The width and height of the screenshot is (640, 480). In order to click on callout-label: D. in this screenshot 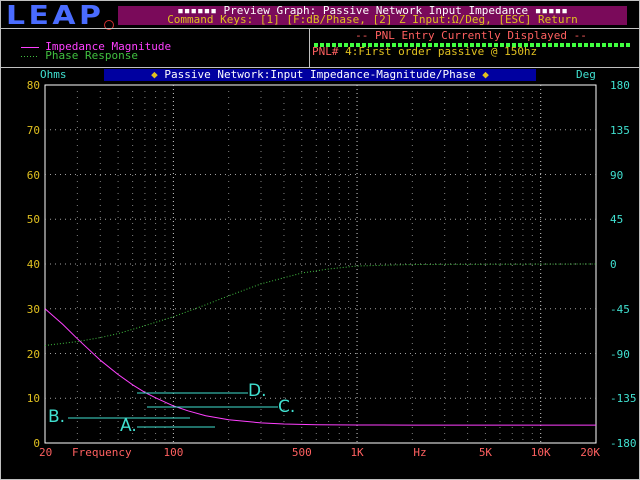, I will do `click(257, 391)`.